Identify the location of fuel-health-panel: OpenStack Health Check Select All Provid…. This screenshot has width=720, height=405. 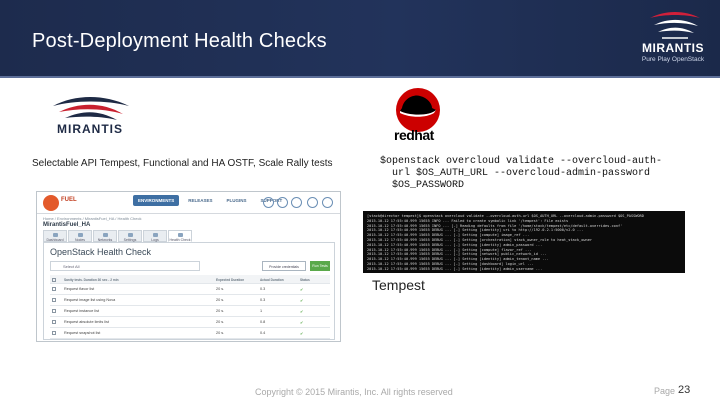
(189, 291).